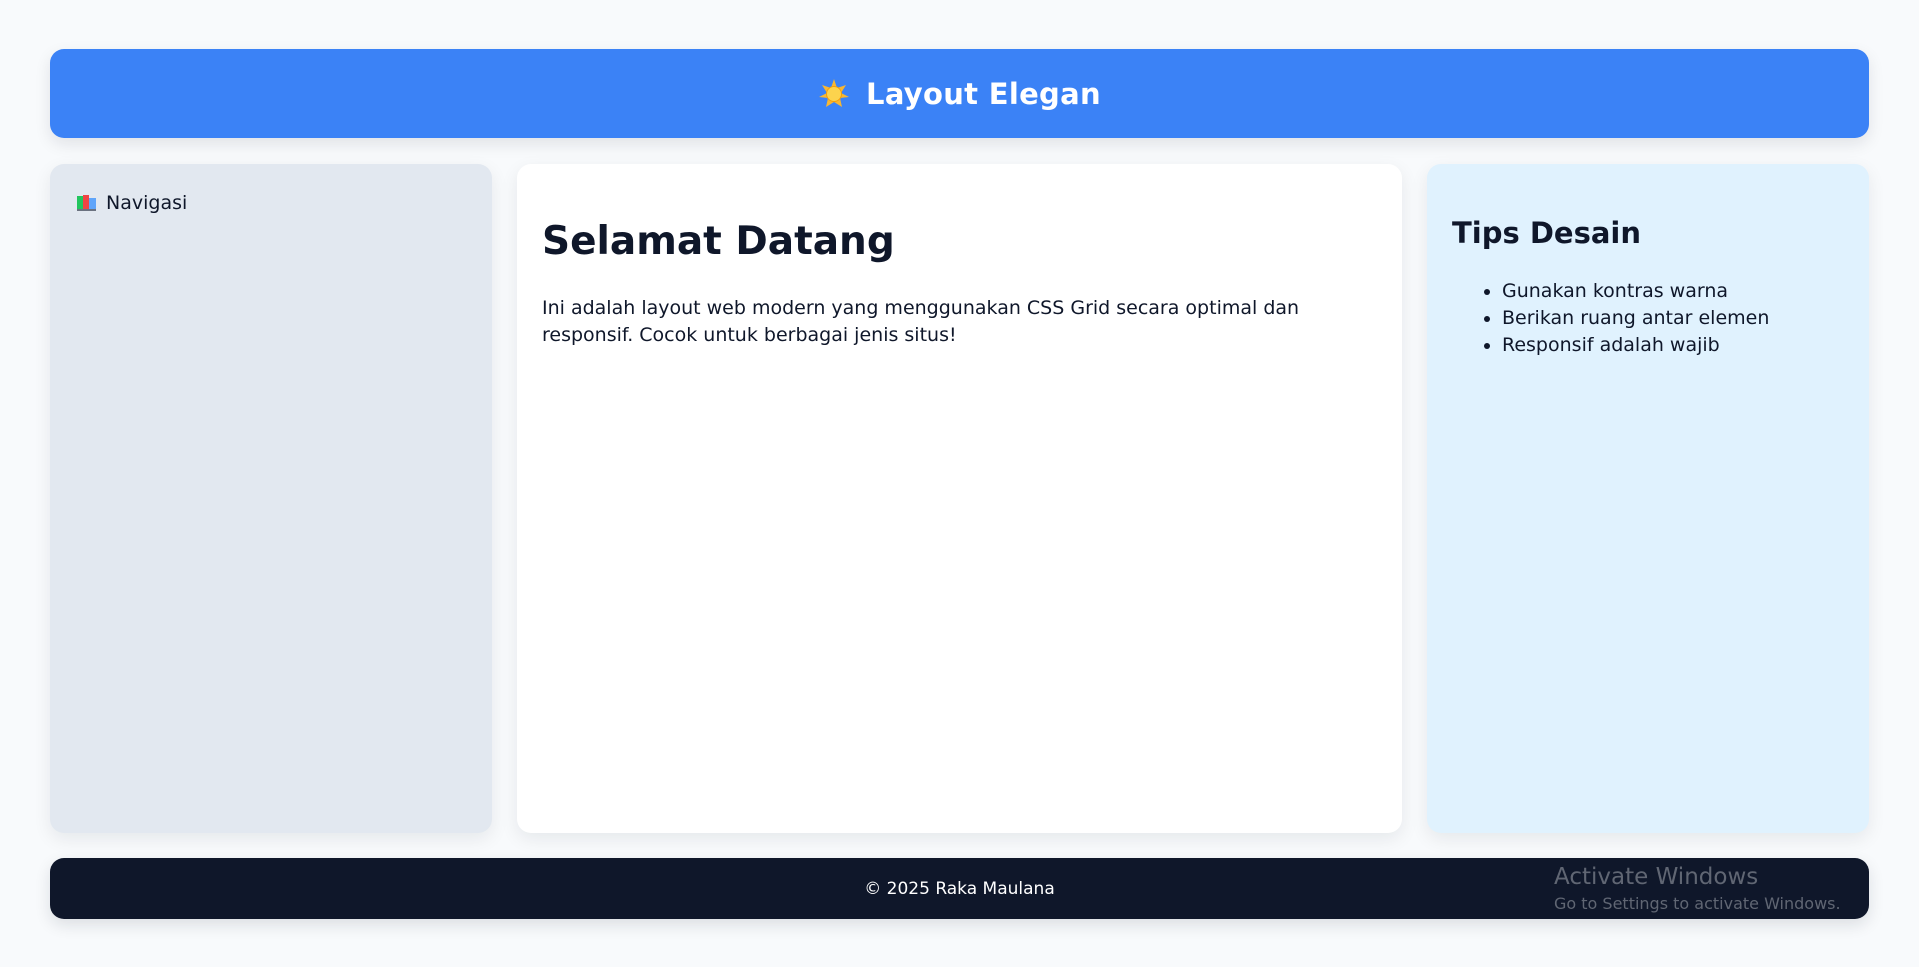 The height and width of the screenshot is (967, 1919). I want to click on sun-icon, so click(834, 94).